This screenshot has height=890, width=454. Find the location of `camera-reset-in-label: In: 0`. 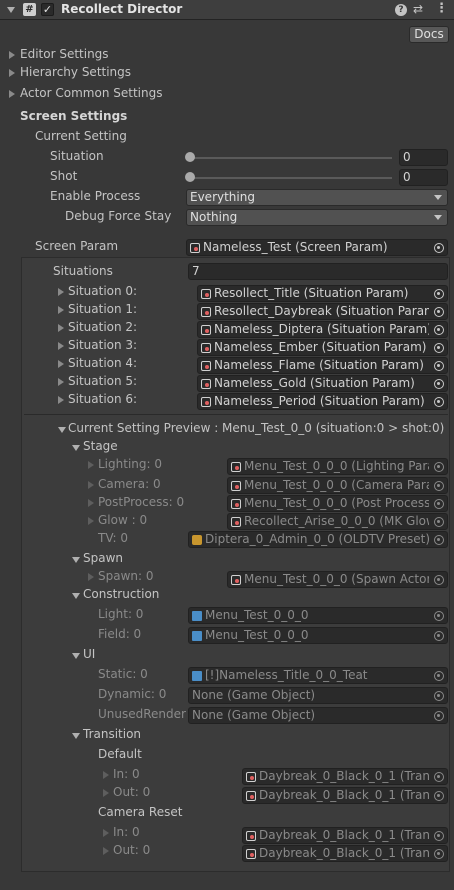

camera-reset-in-label: In: 0 is located at coordinates (126, 832).